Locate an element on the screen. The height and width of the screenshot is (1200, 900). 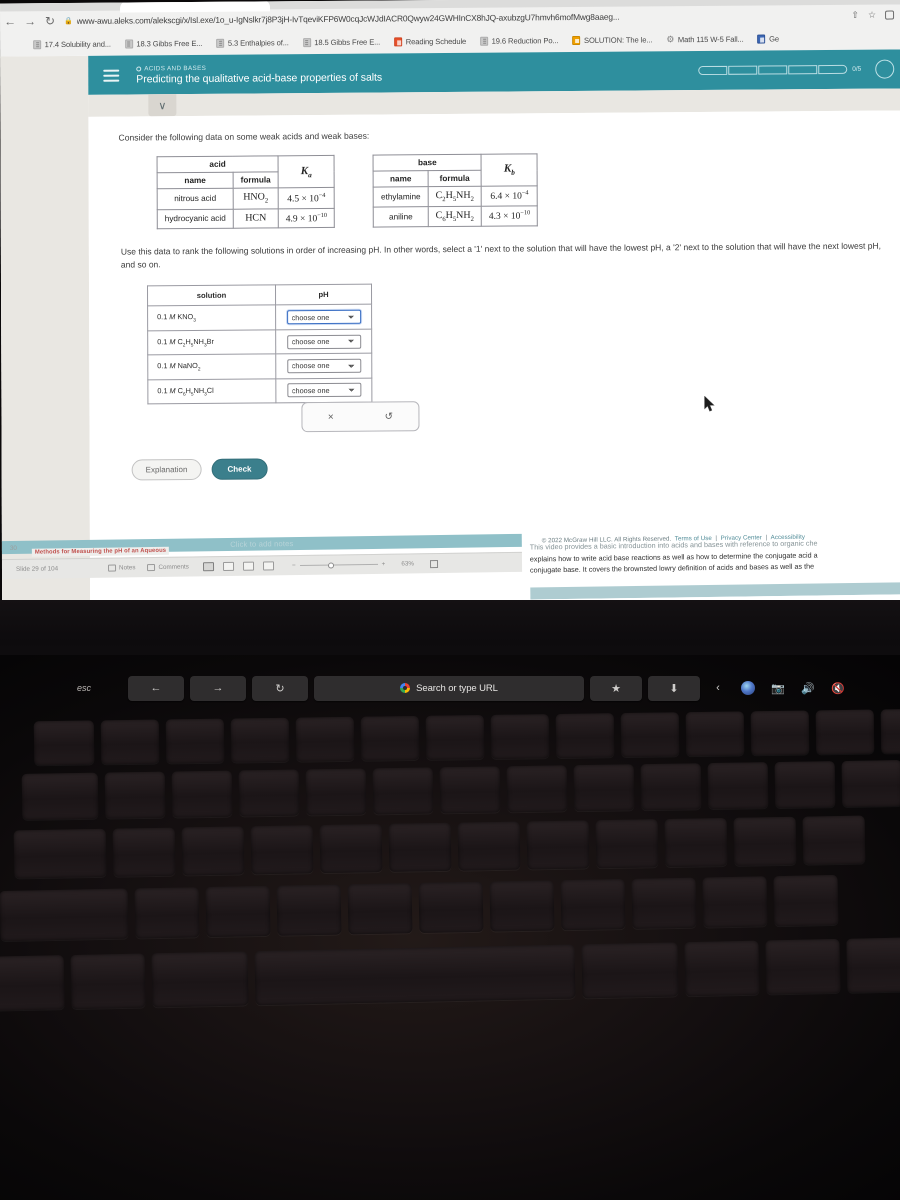
explanation-button: Explanation is located at coordinates (166, 470).